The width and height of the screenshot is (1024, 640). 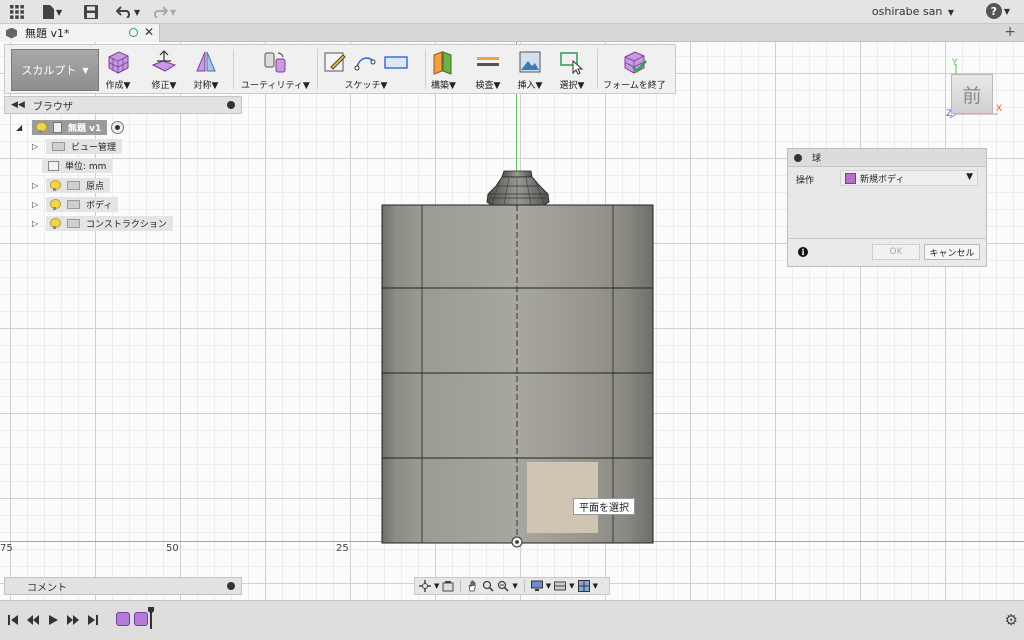 I want to click on step-back-icon, so click(x=33, y=620).